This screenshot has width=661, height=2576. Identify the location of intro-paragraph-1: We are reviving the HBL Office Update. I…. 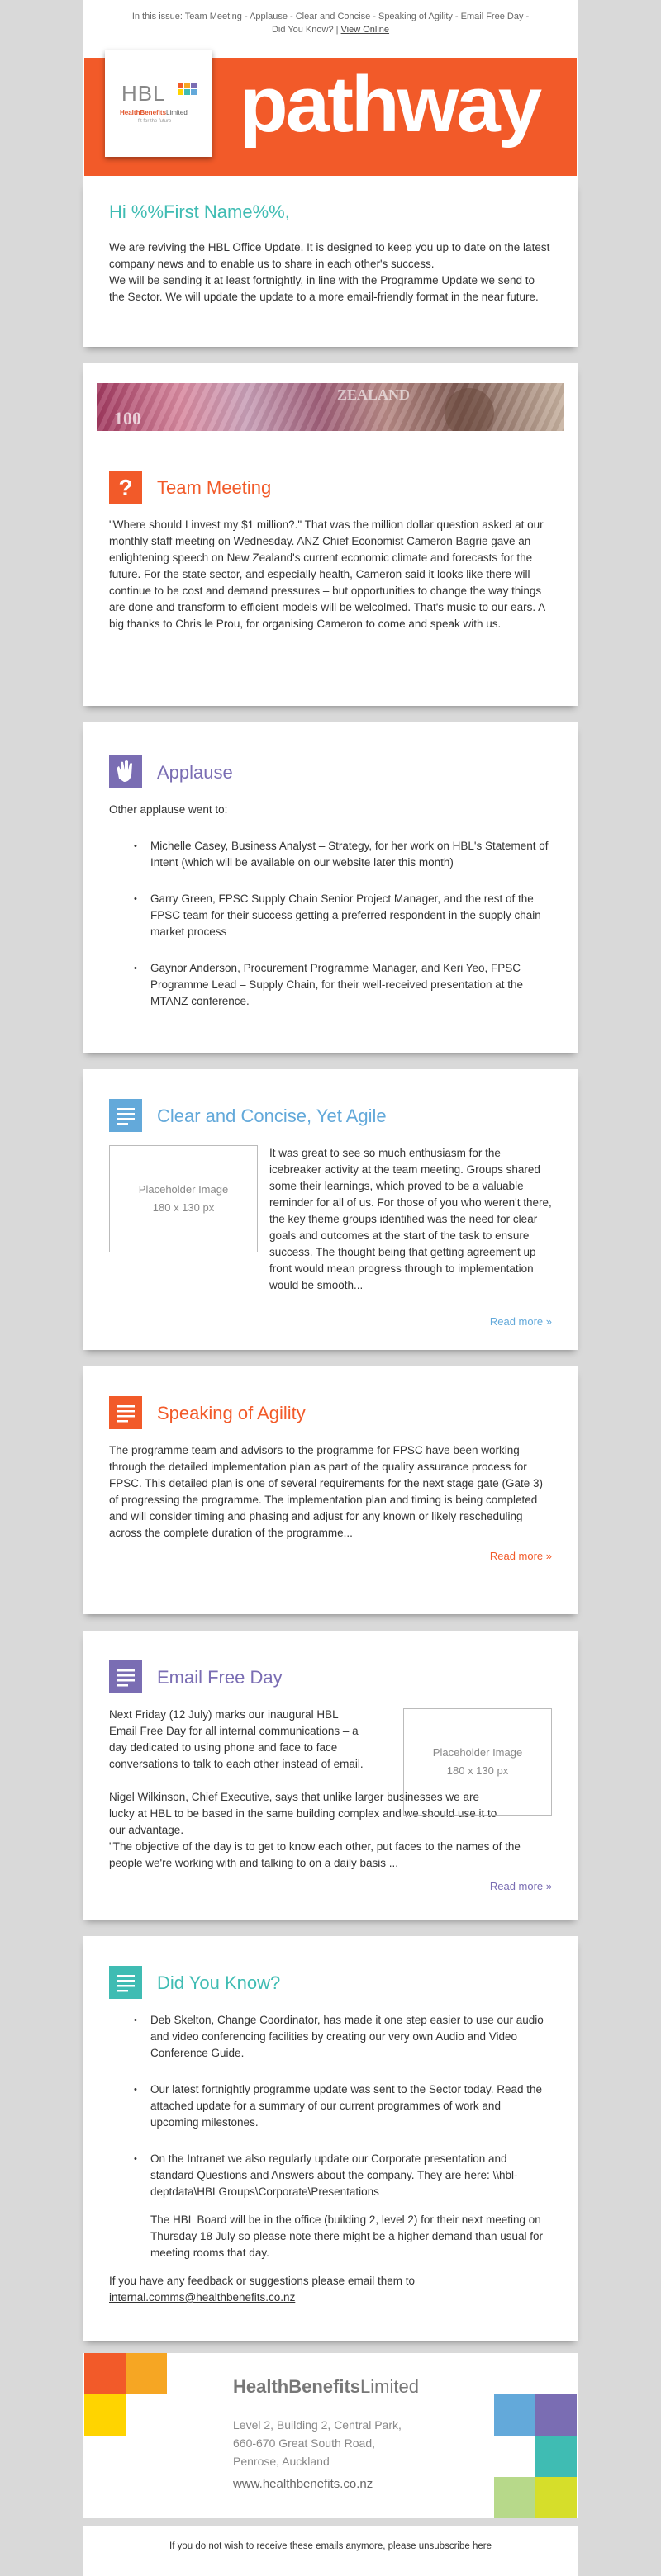
(330, 255).